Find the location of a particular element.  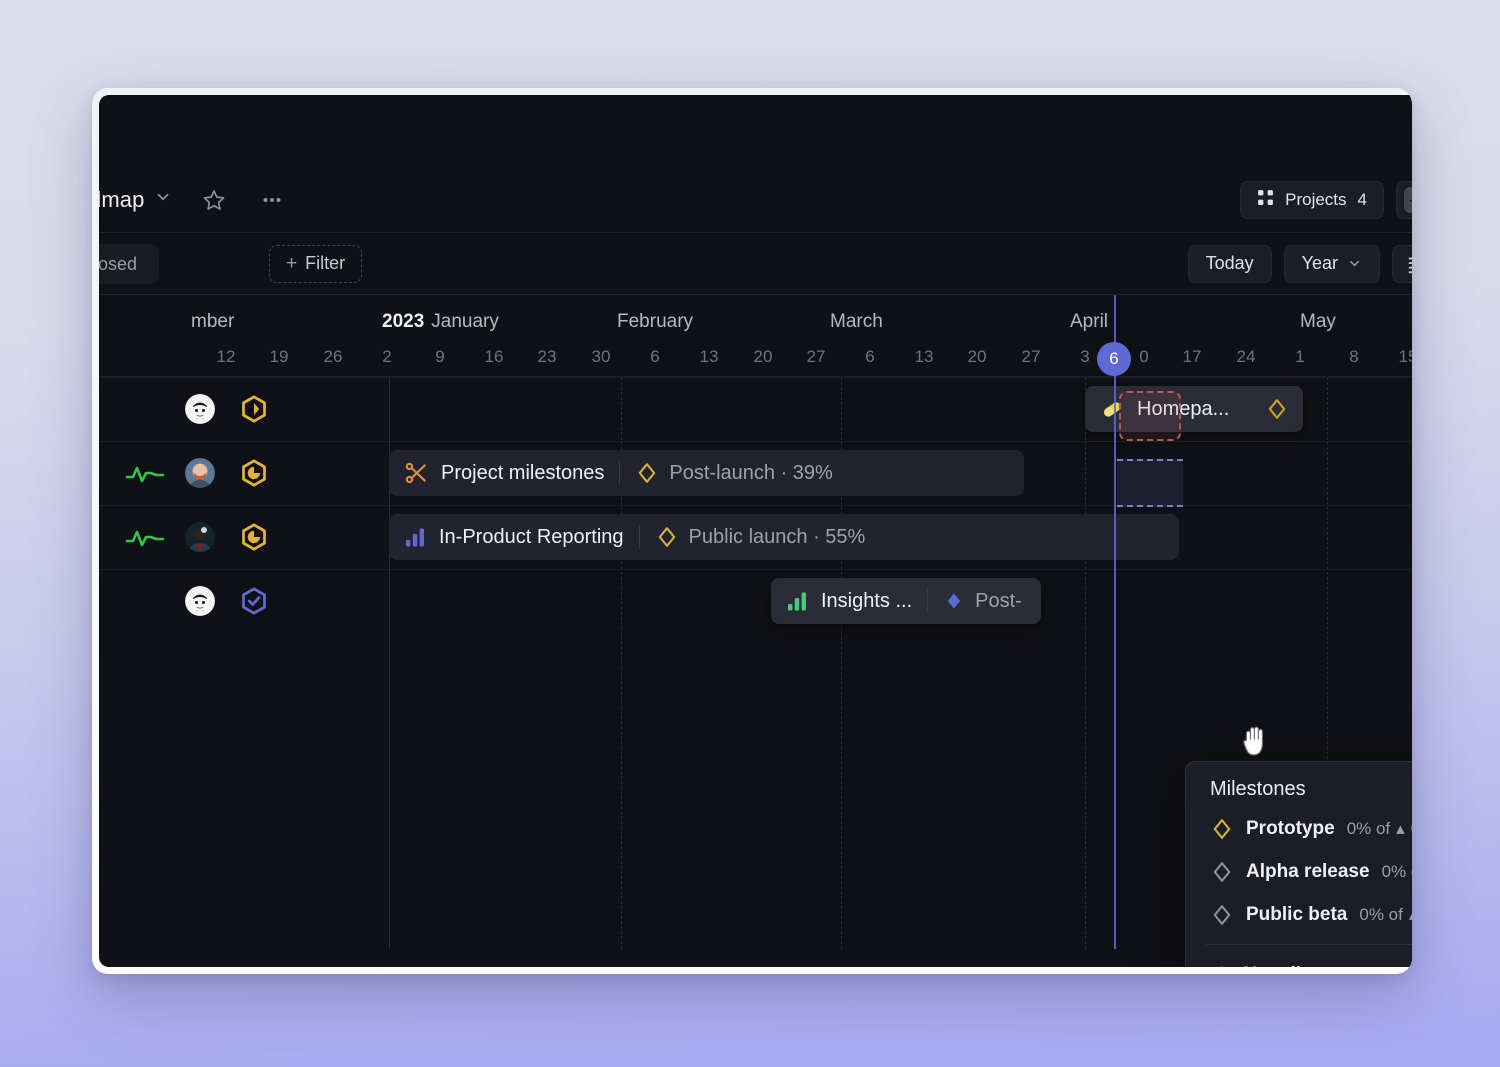

project-milestone-summary: Post-launch · 39% is located at coordinates (734, 473).